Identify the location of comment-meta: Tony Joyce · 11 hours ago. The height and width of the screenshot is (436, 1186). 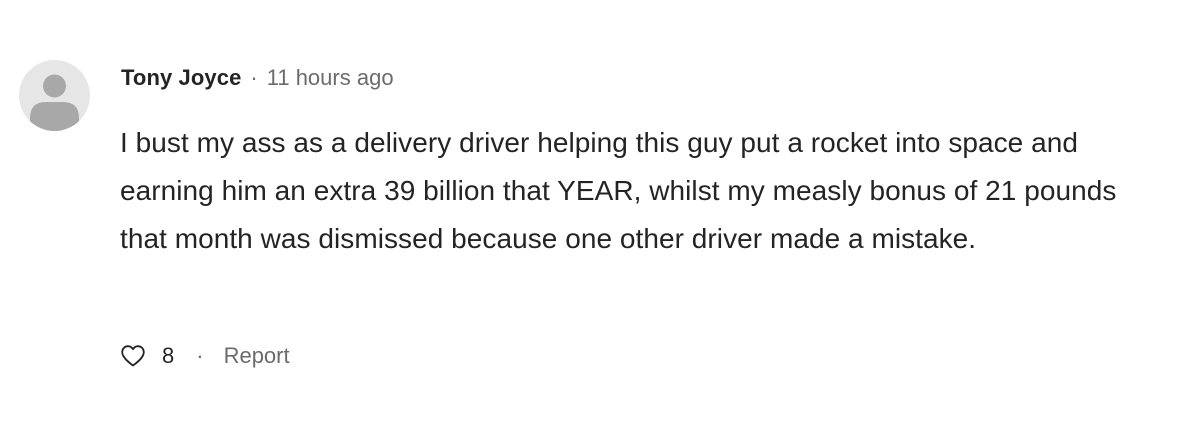
(257, 78).